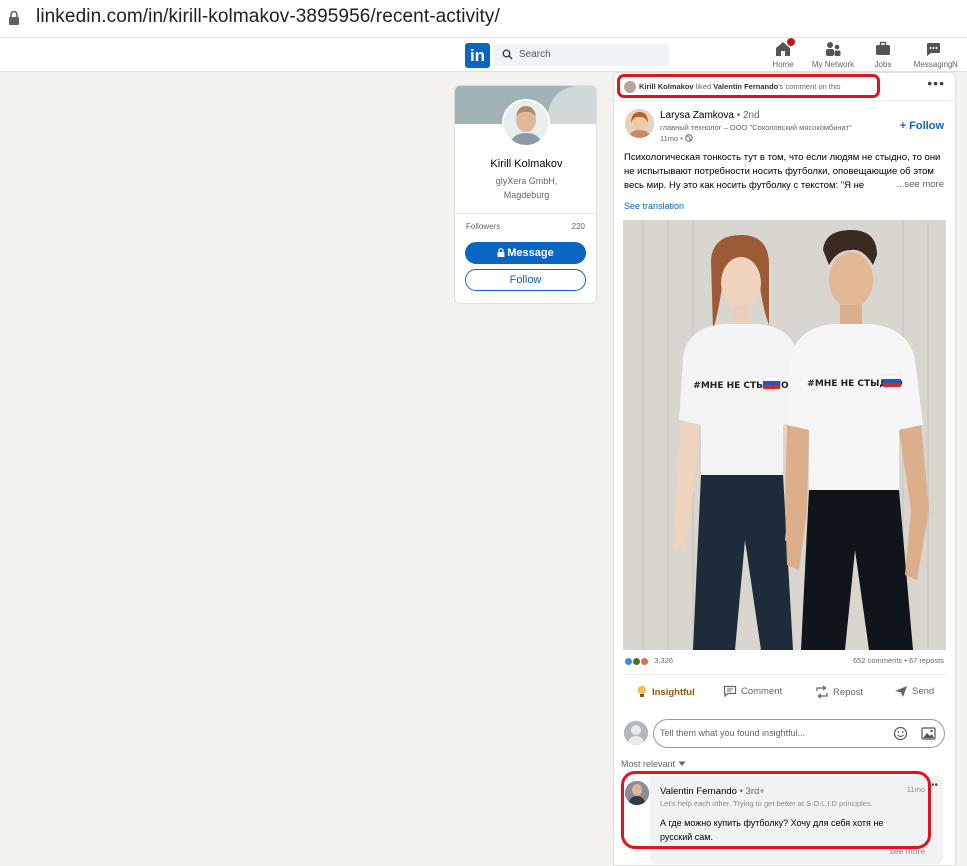  What do you see at coordinates (898, 660) in the screenshot?
I see `comments-reposts-count: 652 comments • 67 reposts` at bounding box center [898, 660].